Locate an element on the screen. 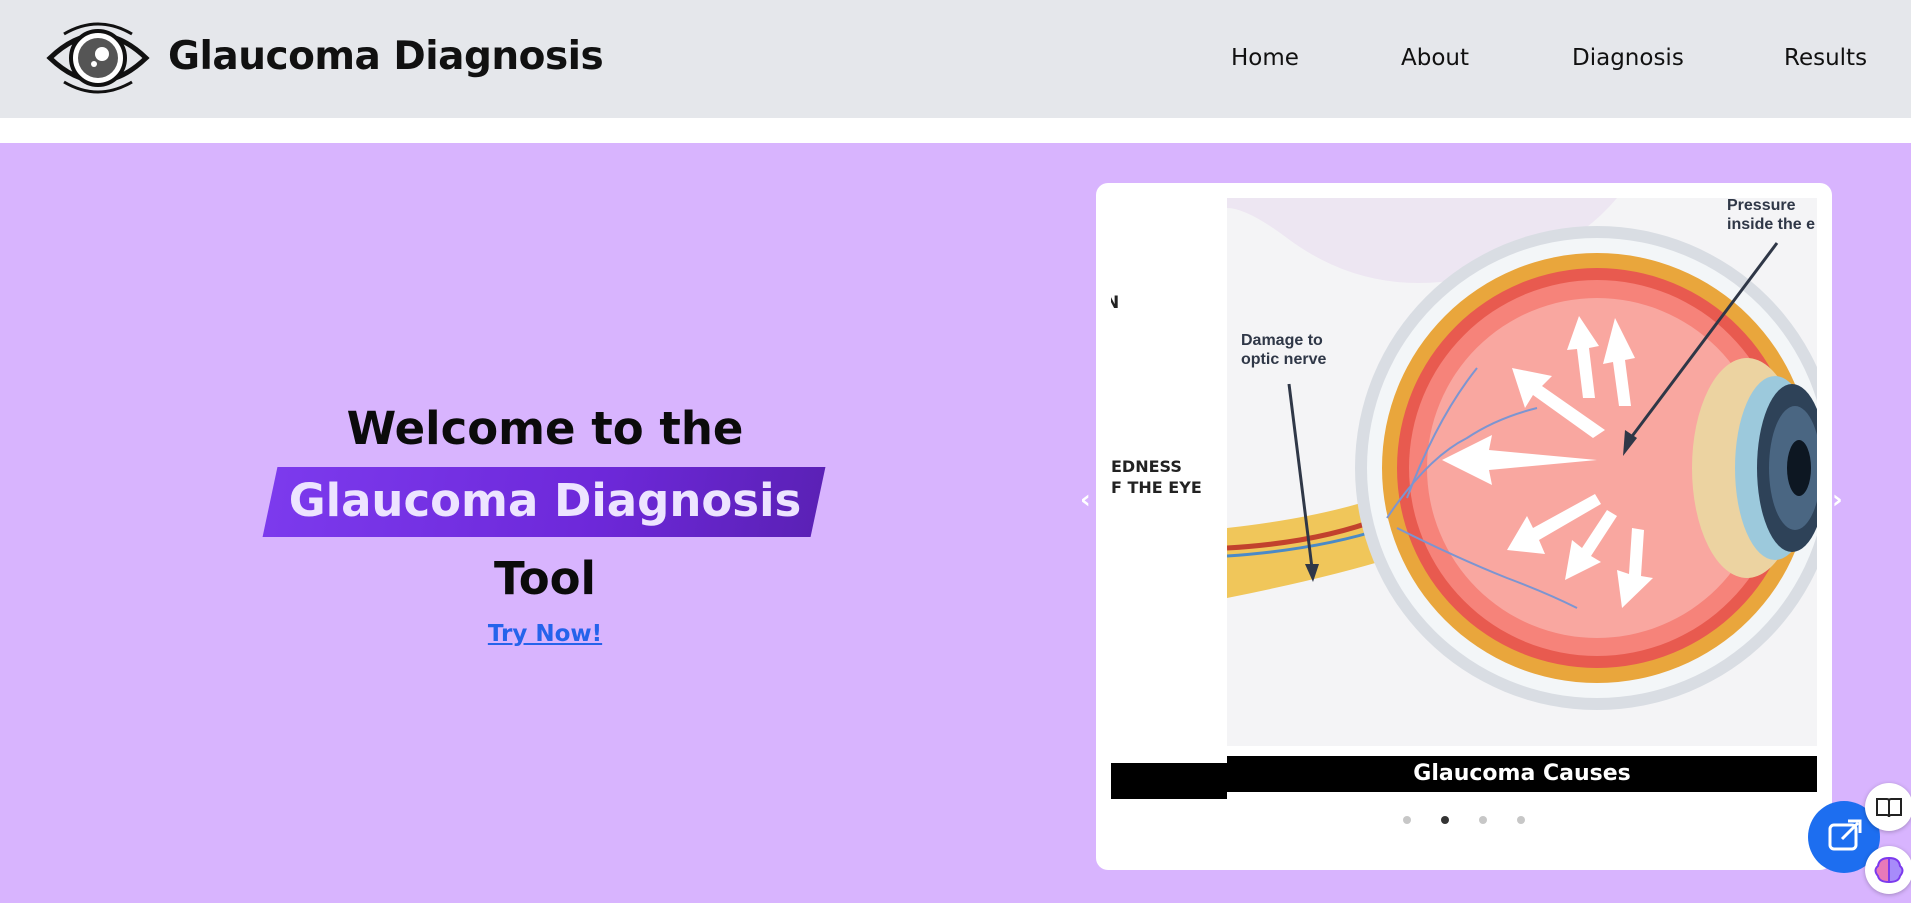 This screenshot has width=1911, height=903. brain-icon is located at coordinates (1889, 870).